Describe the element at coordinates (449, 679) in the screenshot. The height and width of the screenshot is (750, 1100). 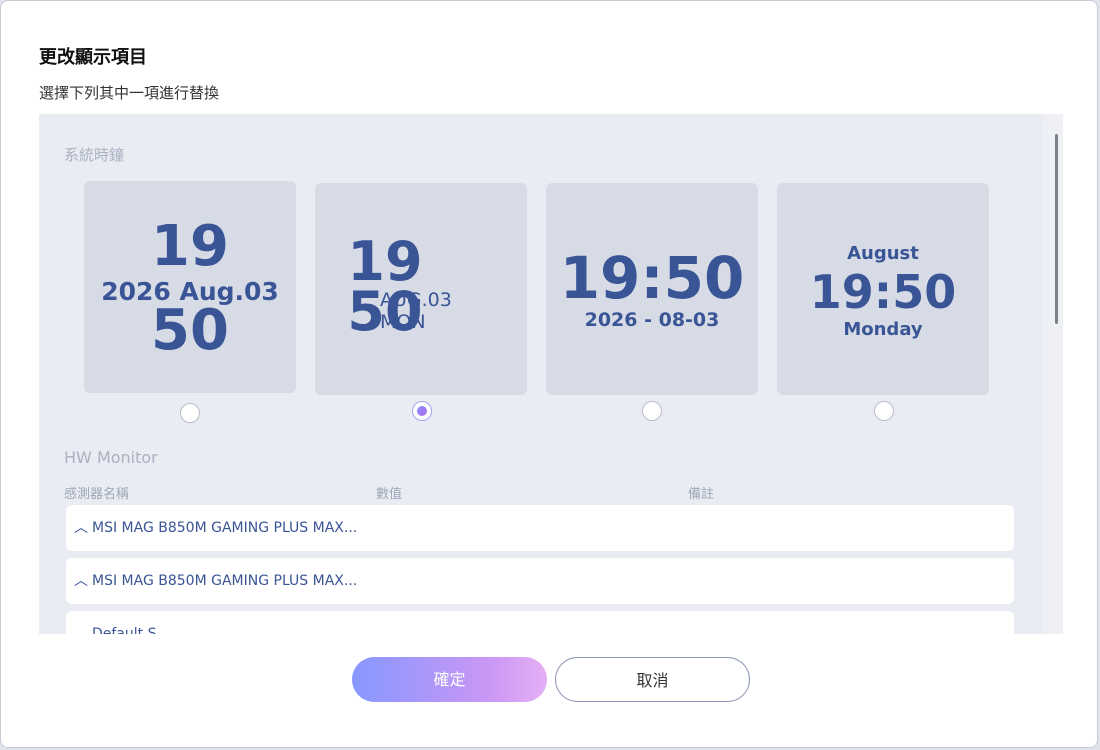
I see `confirm-button: 確定` at that location.